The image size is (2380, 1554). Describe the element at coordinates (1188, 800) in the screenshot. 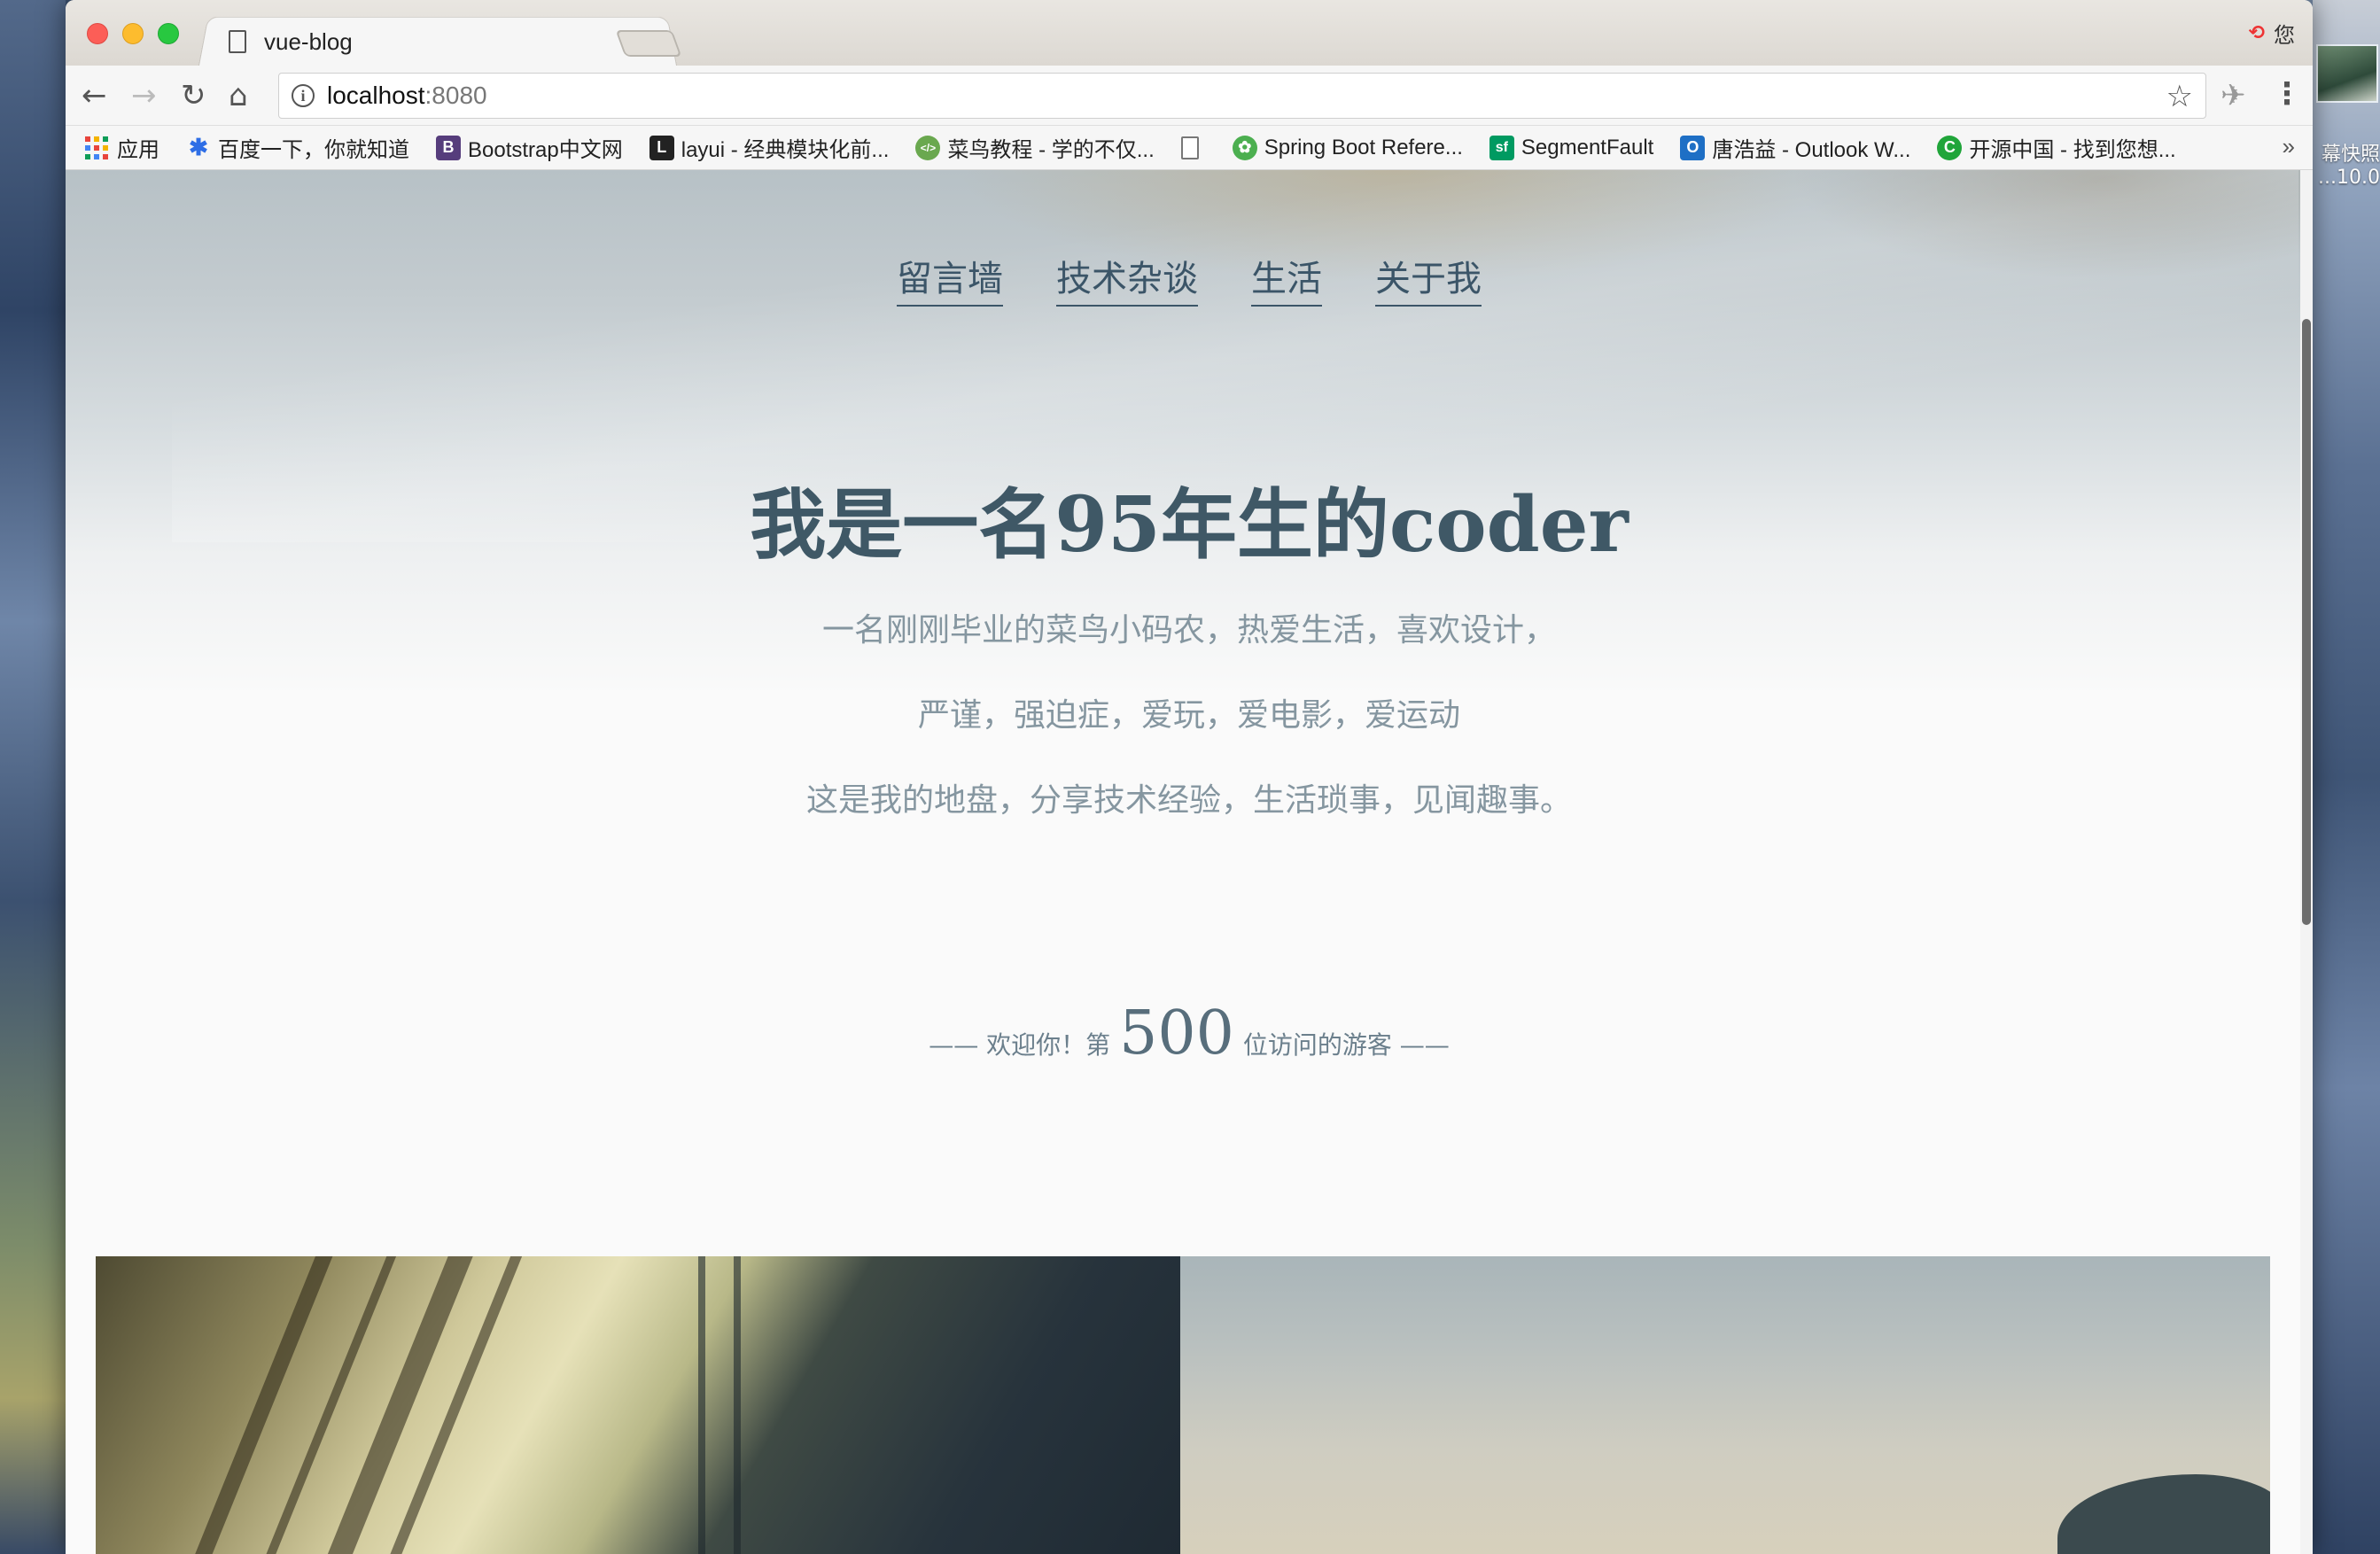

I see `hero-desc-line-3: 这是我的地盘，分享技术经验，生活琐事，见闻趣事。` at that location.